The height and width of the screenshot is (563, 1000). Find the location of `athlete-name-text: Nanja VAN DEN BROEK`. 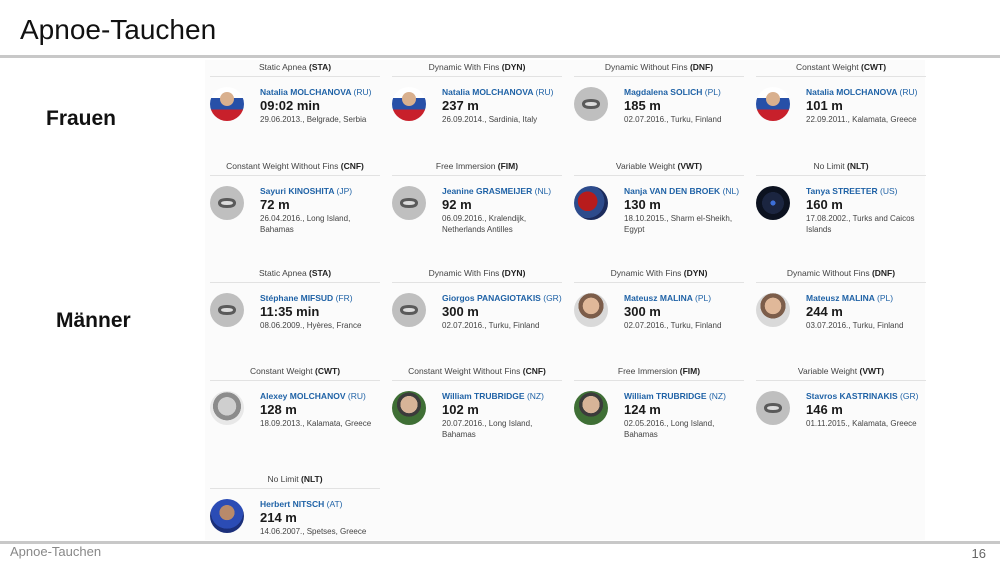

athlete-name-text: Nanja VAN DEN BROEK is located at coordinates (672, 191).